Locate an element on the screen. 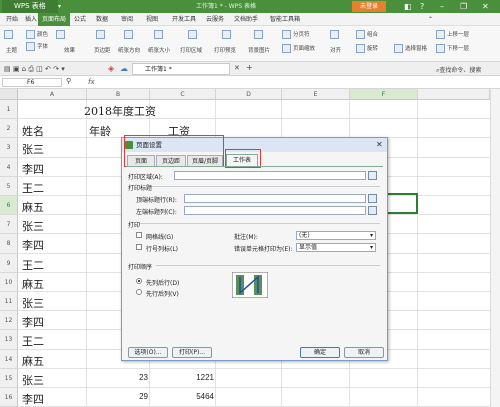 Image resolution: width=500 pixels, height=407 pixels. over-then-down-radio is located at coordinates (139, 292).